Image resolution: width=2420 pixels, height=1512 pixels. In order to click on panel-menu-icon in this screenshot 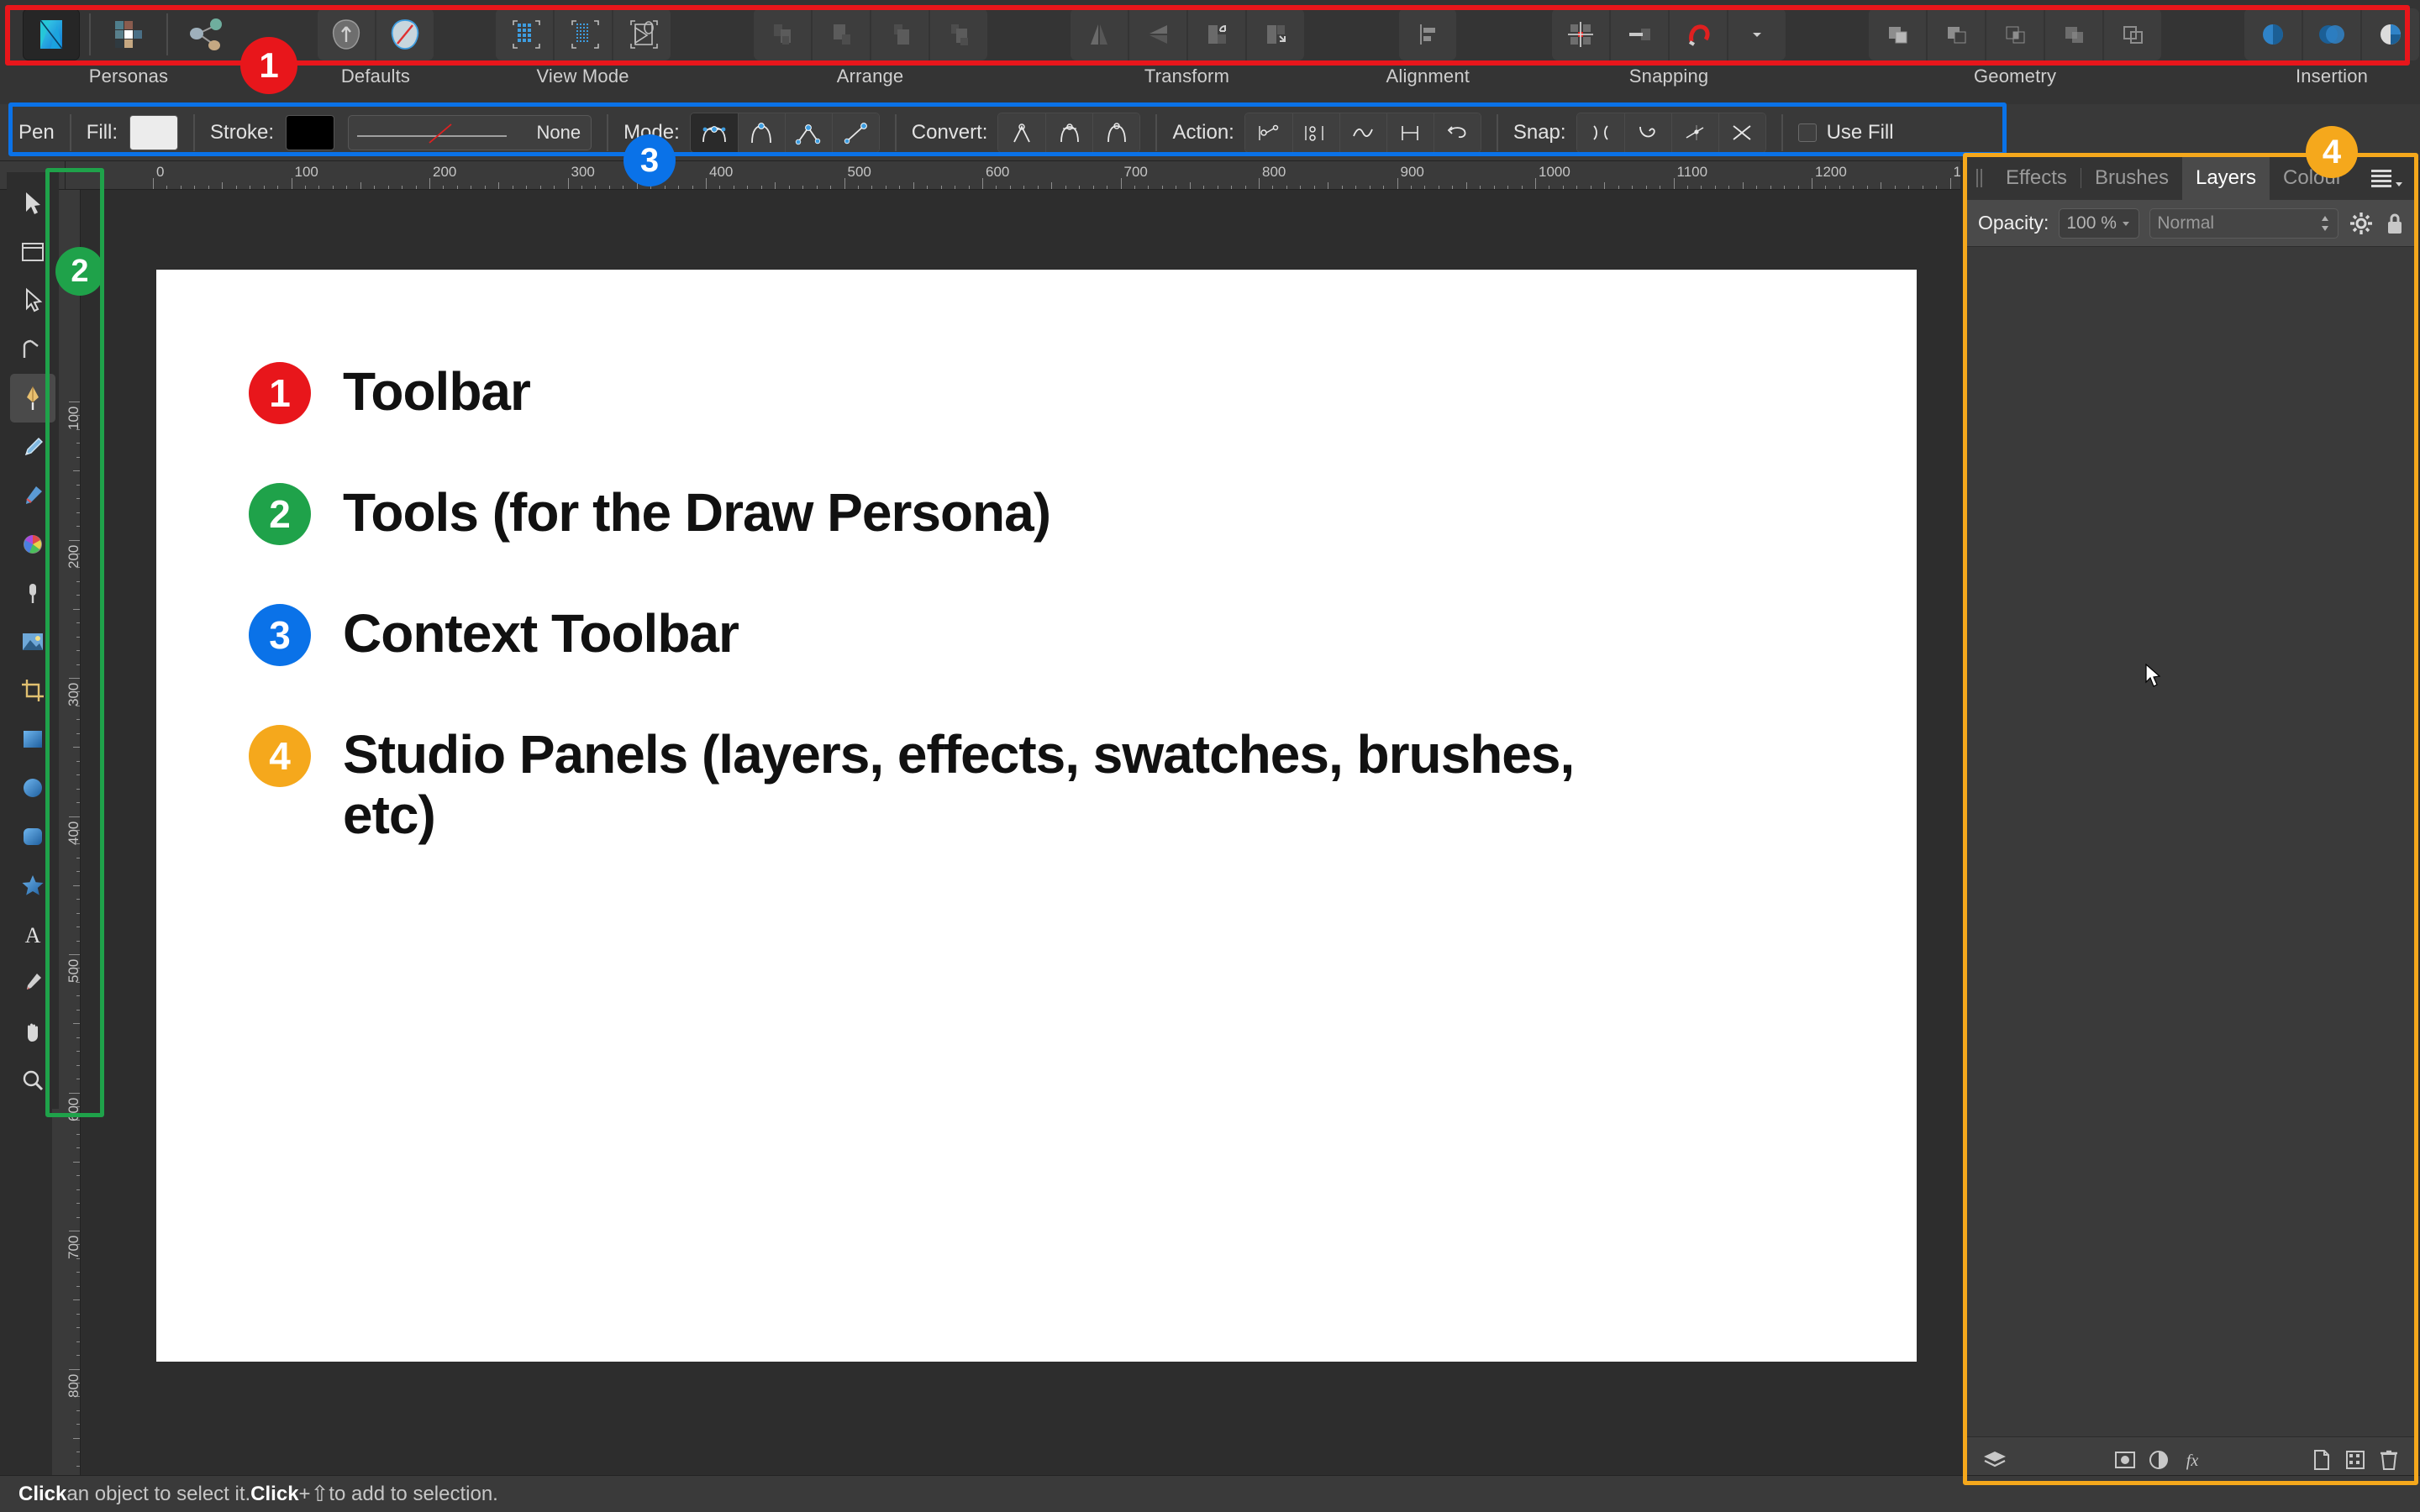, I will do `click(2388, 178)`.